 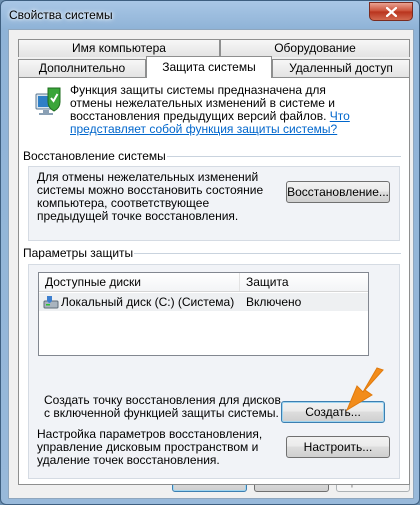 What do you see at coordinates (210, 15) in the screenshot?
I see `title-bar: Свойства системы` at bounding box center [210, 15].